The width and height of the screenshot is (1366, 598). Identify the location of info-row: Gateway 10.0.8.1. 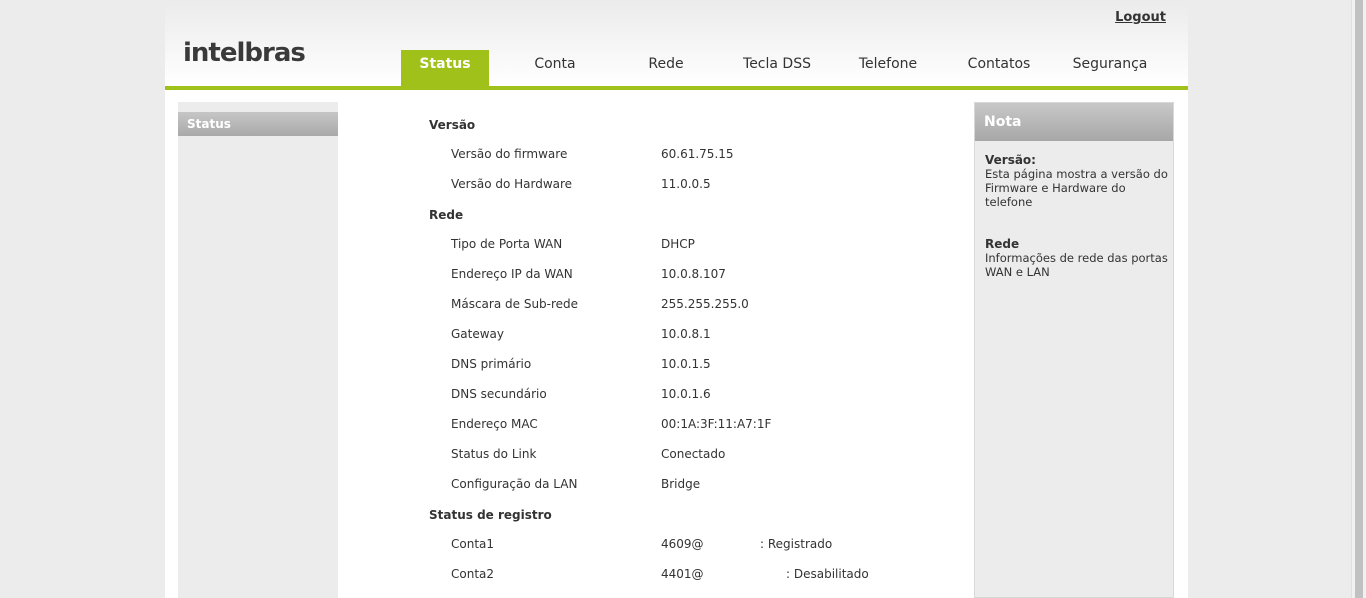
(689, 335).